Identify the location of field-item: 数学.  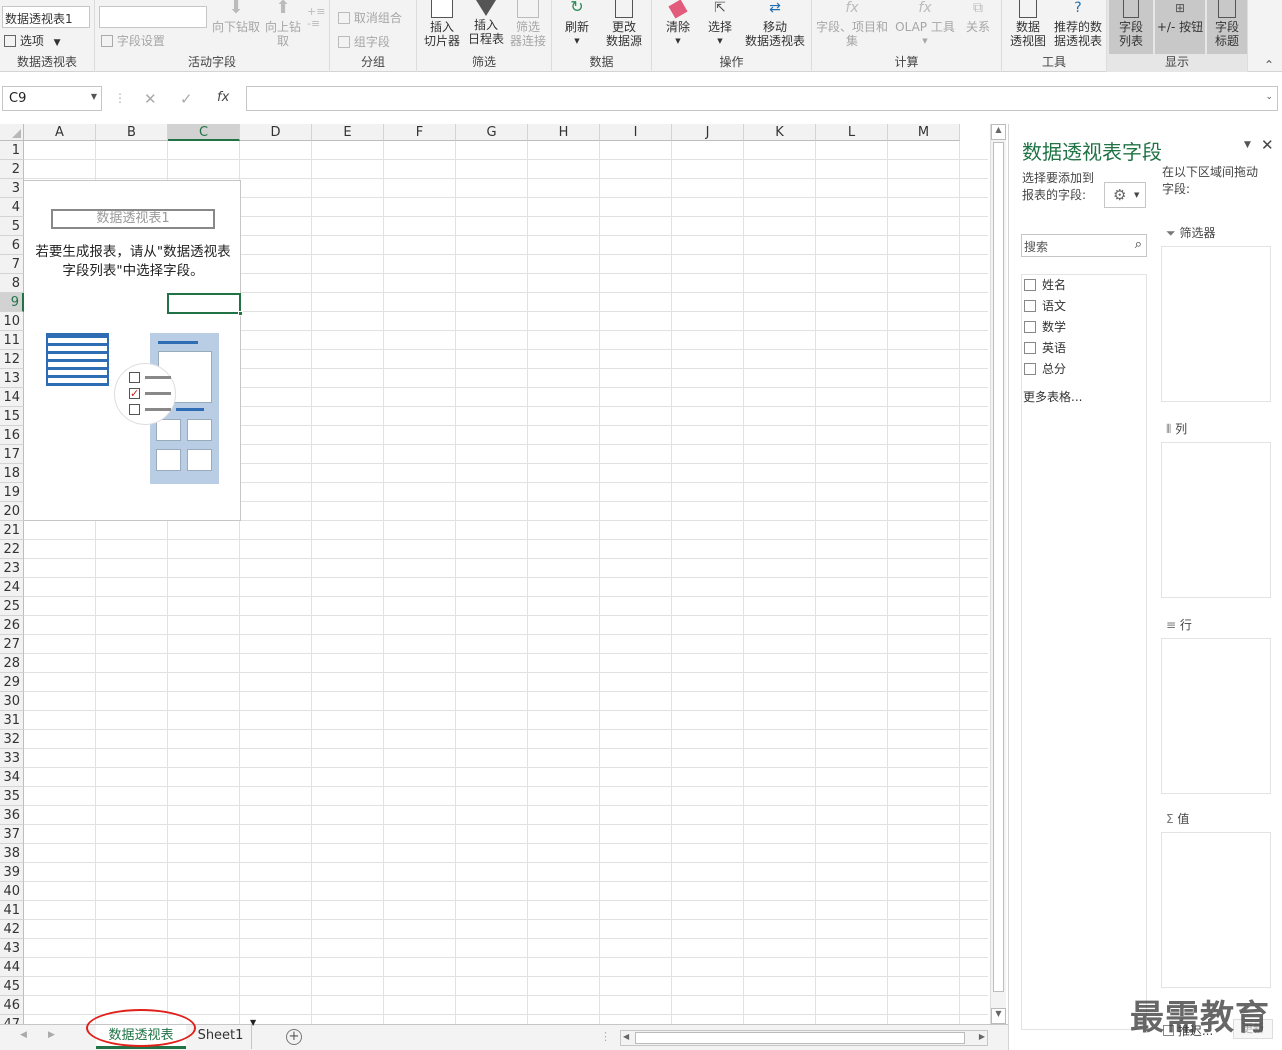
(1045, 327).